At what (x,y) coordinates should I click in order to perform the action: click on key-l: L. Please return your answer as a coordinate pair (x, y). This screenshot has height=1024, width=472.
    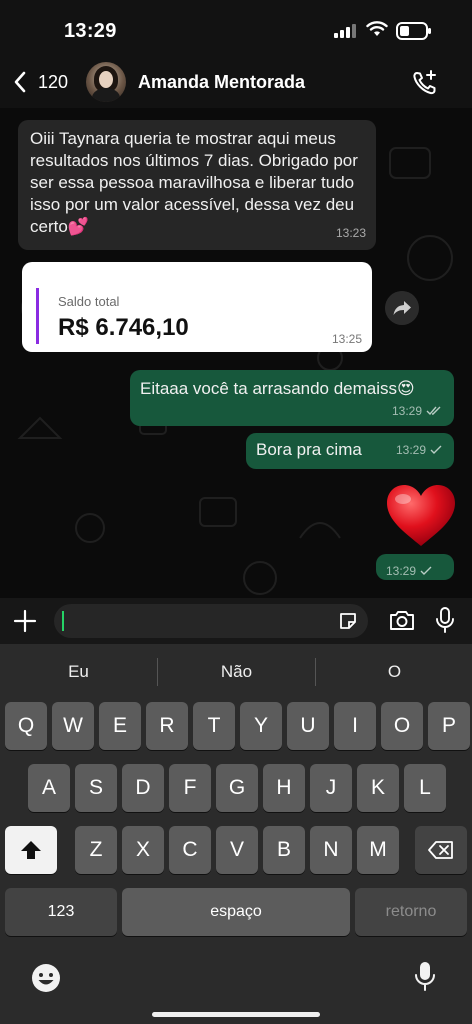
    Looking at the image, I should click on (425, 788).